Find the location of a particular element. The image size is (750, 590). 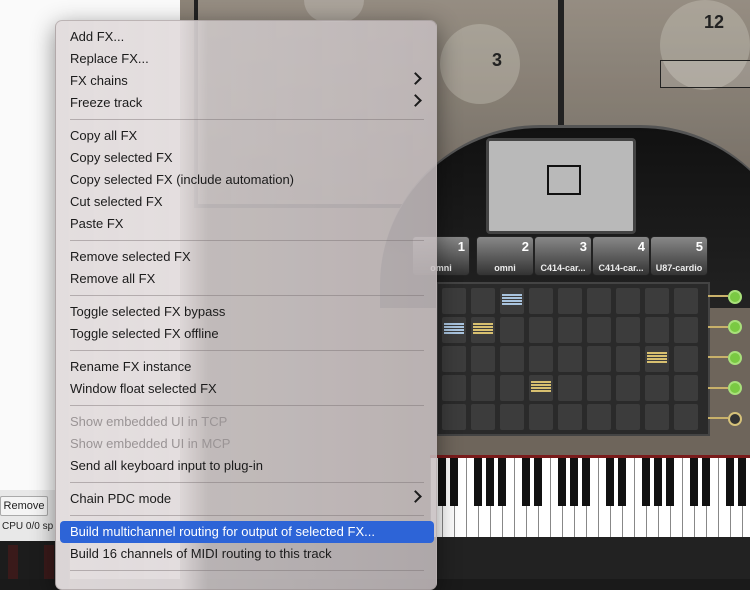

mic-slot-2: 2 omni is located at coordinates (505, 256).